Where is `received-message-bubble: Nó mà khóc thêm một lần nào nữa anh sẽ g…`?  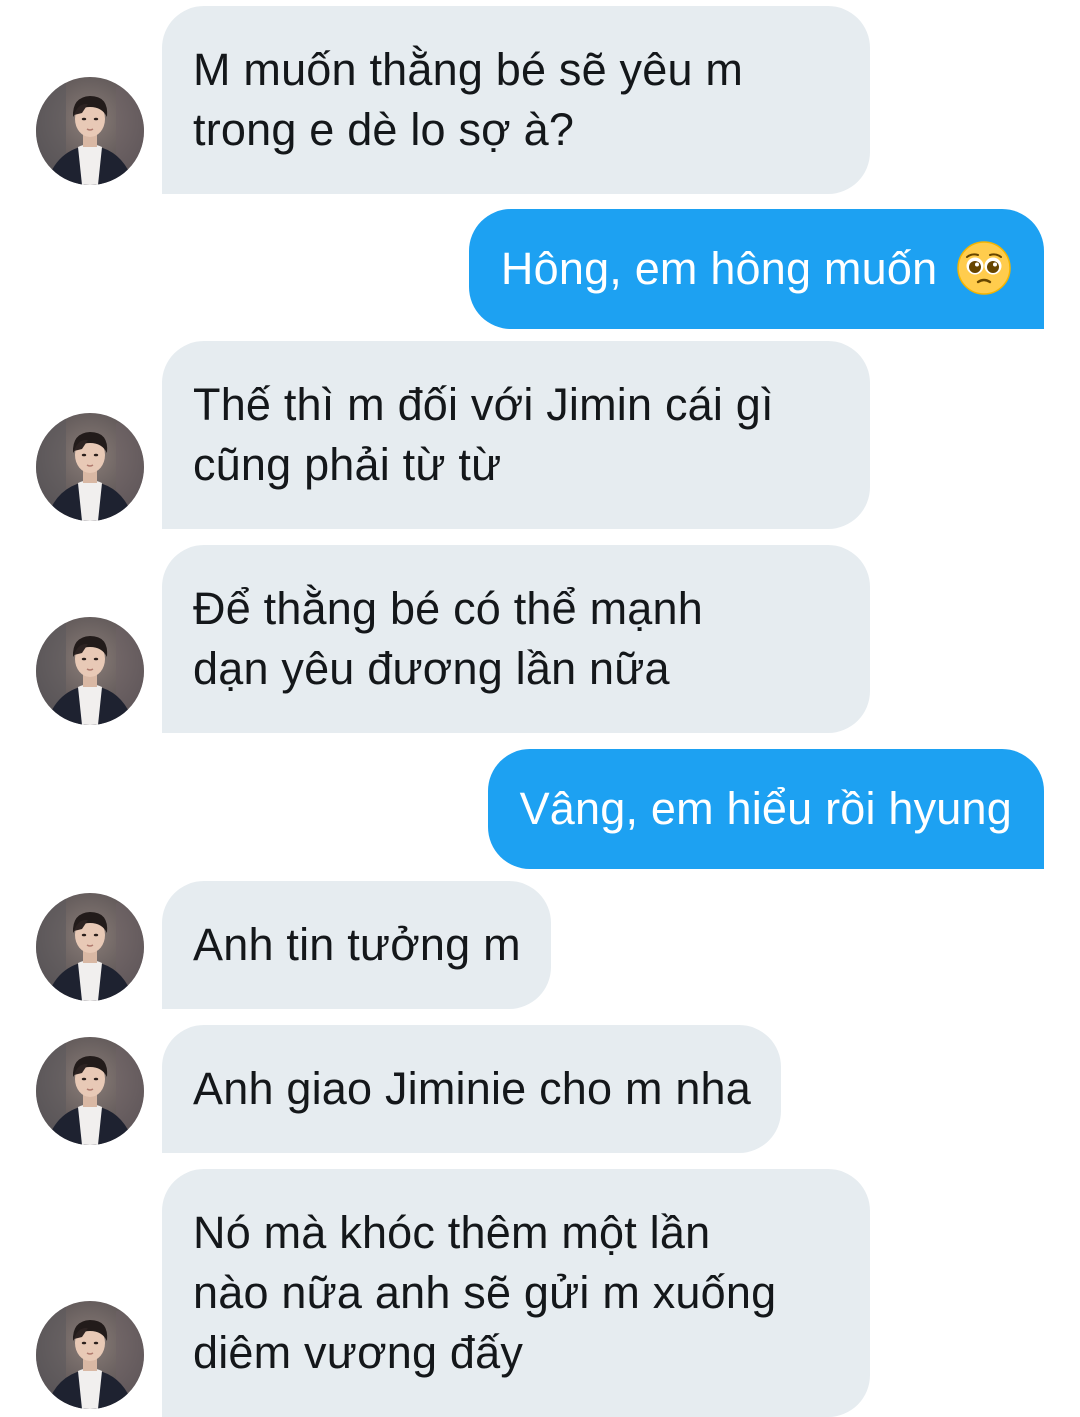 received-message-bubble: Nó mà khóc thêm một lần nào nữa anh sẽ g… is located at coordinates (516, 1293).